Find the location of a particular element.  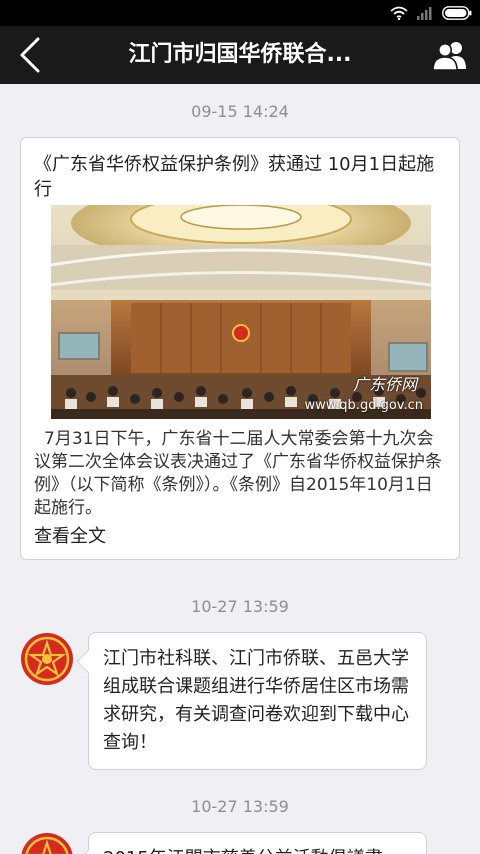

status-icons is located at coordinates (431, 13).